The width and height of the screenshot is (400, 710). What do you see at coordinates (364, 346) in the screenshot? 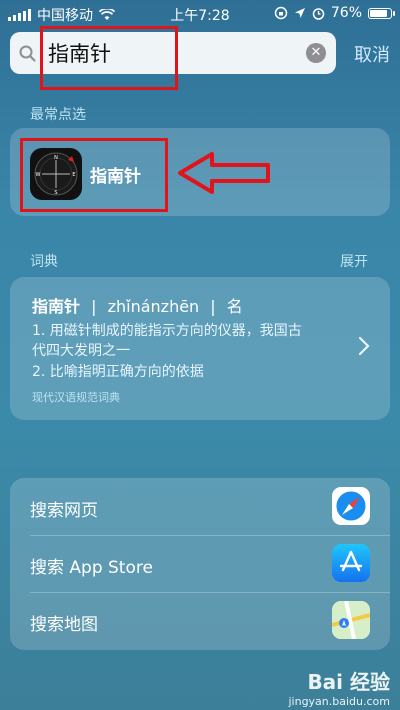
I see `chevron-right-icon` at bounding box center [364, 346].